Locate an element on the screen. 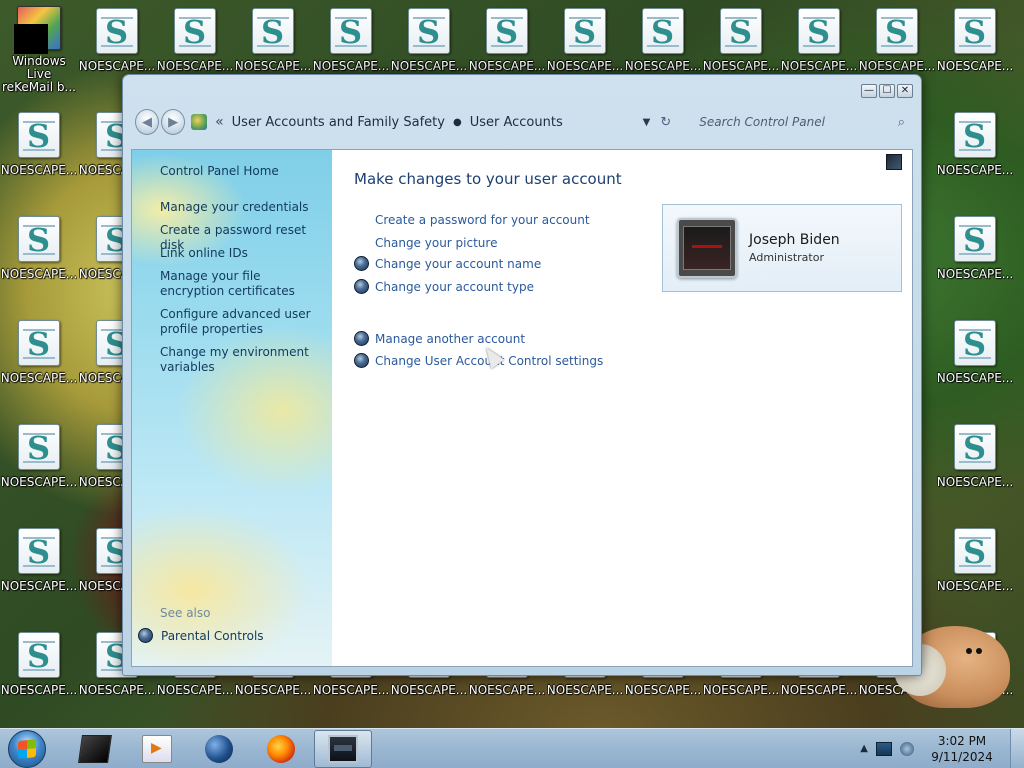 Image resolution: width=1024 pixels, height=768 pixels. breadcrumb-user-accounts: User Accounts is located at coordinates (516, 122).